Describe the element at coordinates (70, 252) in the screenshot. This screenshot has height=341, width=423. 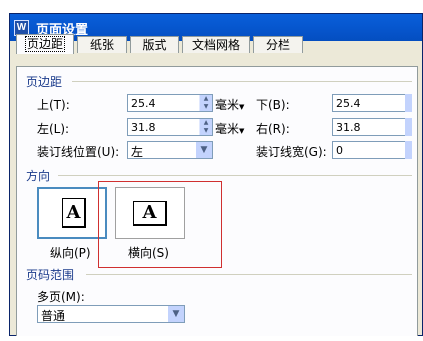
I see `portrait-label: 纵向(P)` at that location.